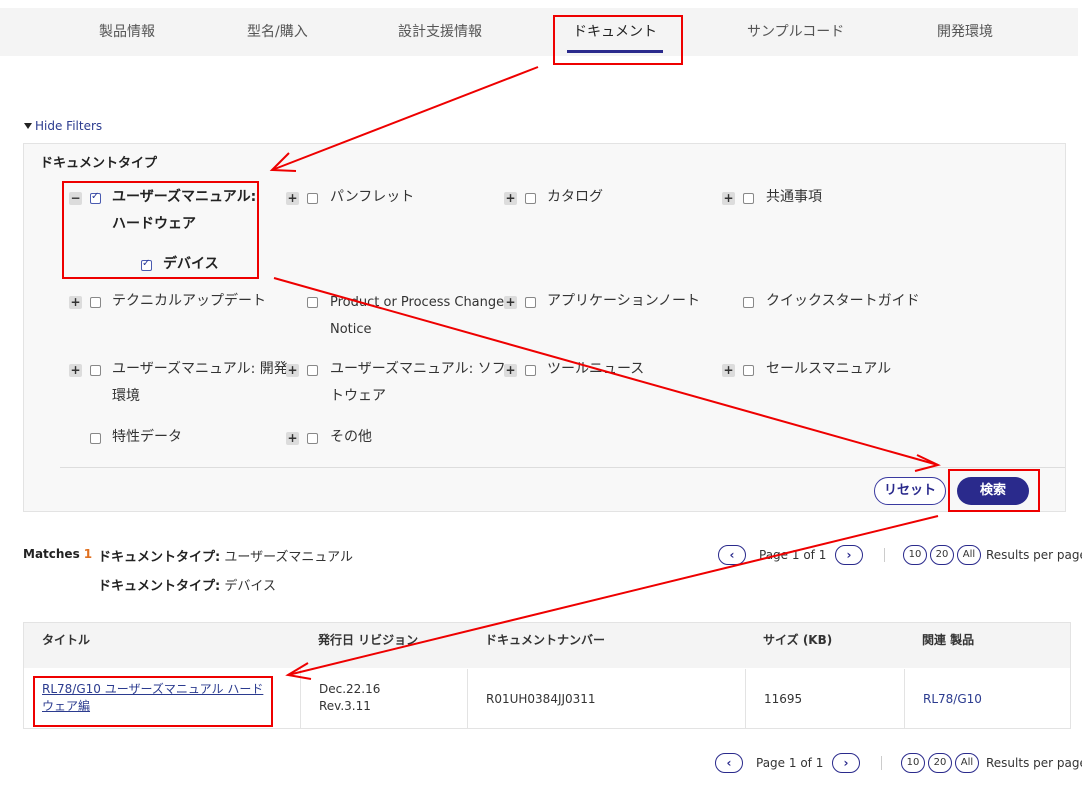  I want to click on hide-filters-label: Hide Filters, so click(69, 126).